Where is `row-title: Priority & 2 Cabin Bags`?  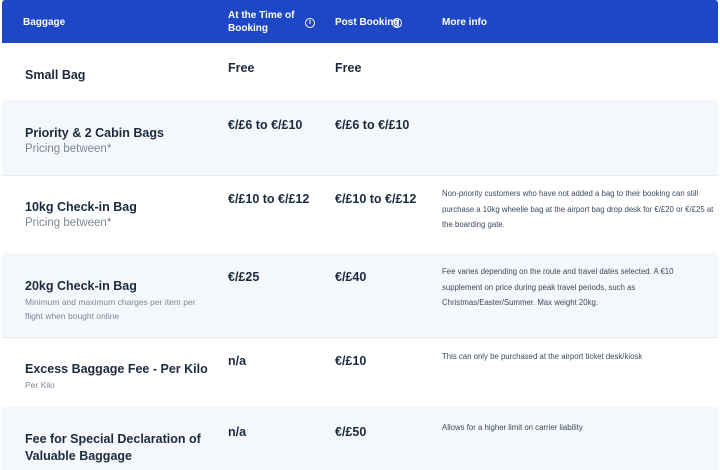 row-title: Priority & 2 Cabin Bags is located at coordinates (94, 133).